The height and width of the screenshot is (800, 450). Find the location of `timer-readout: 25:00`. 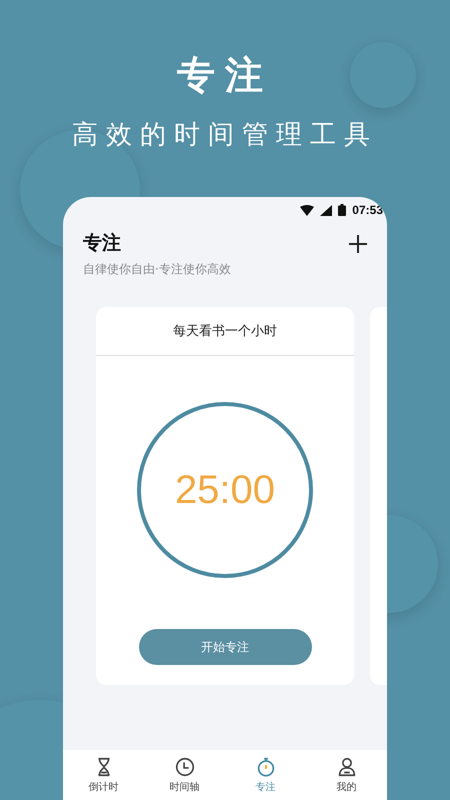

timer-readout: 25:00 is located at coordinates (225, 490).